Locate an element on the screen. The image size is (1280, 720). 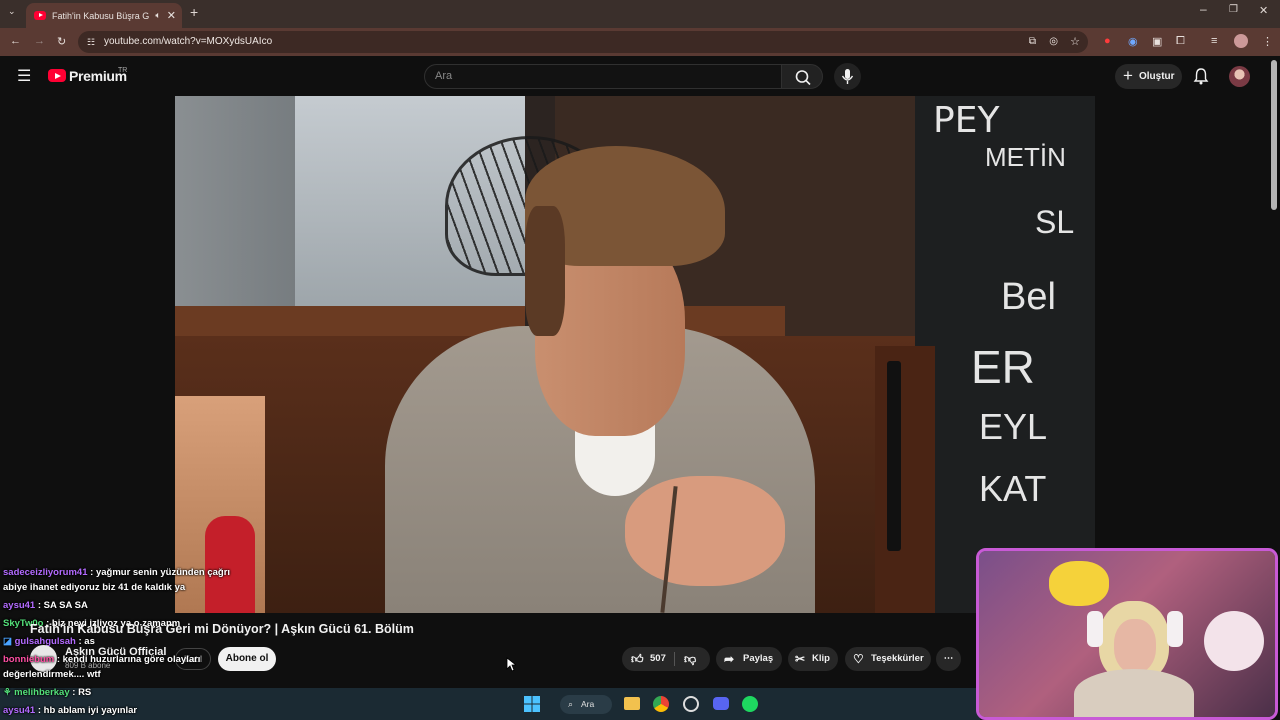
windows-taskbar: ⌕ Ara is located at coordinates (490, 704).